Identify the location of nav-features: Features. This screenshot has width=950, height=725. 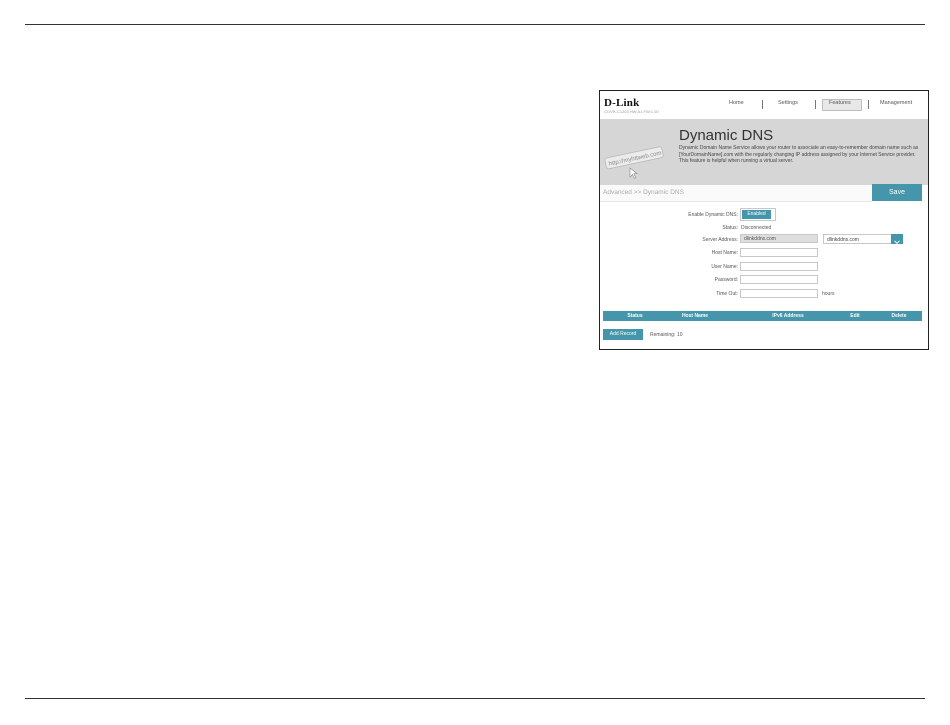
(840, 103).